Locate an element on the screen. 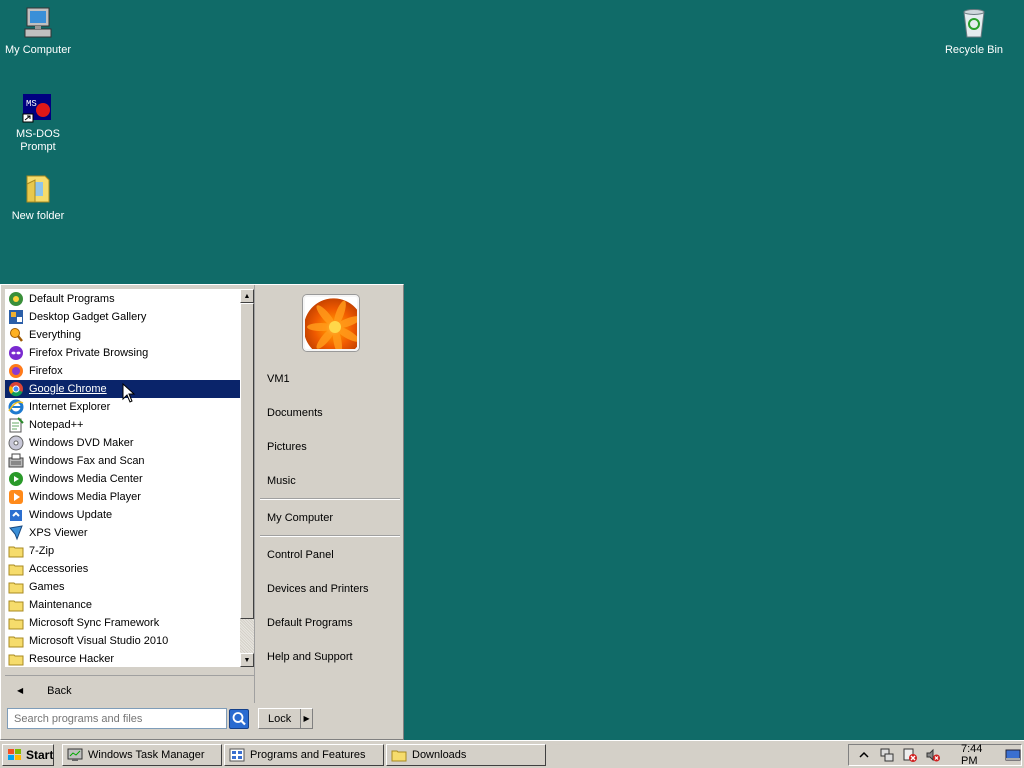 This screenshot has width=1024, height=768. program-item-label: Firefox Private Browsing is located at coordinates (89, 353).